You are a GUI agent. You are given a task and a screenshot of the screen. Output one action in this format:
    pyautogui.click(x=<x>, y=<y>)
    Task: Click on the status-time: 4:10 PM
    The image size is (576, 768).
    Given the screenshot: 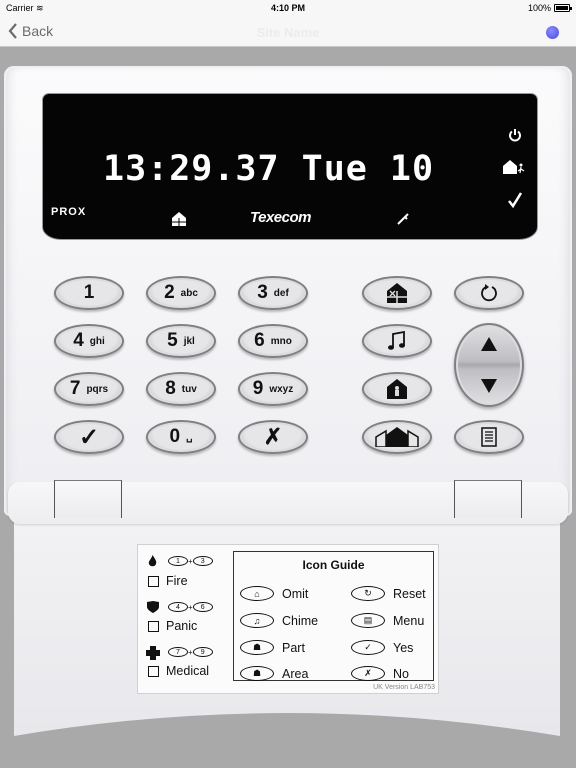 What is the action you would take?
    pyautogui.click(x=287, y=8)
    